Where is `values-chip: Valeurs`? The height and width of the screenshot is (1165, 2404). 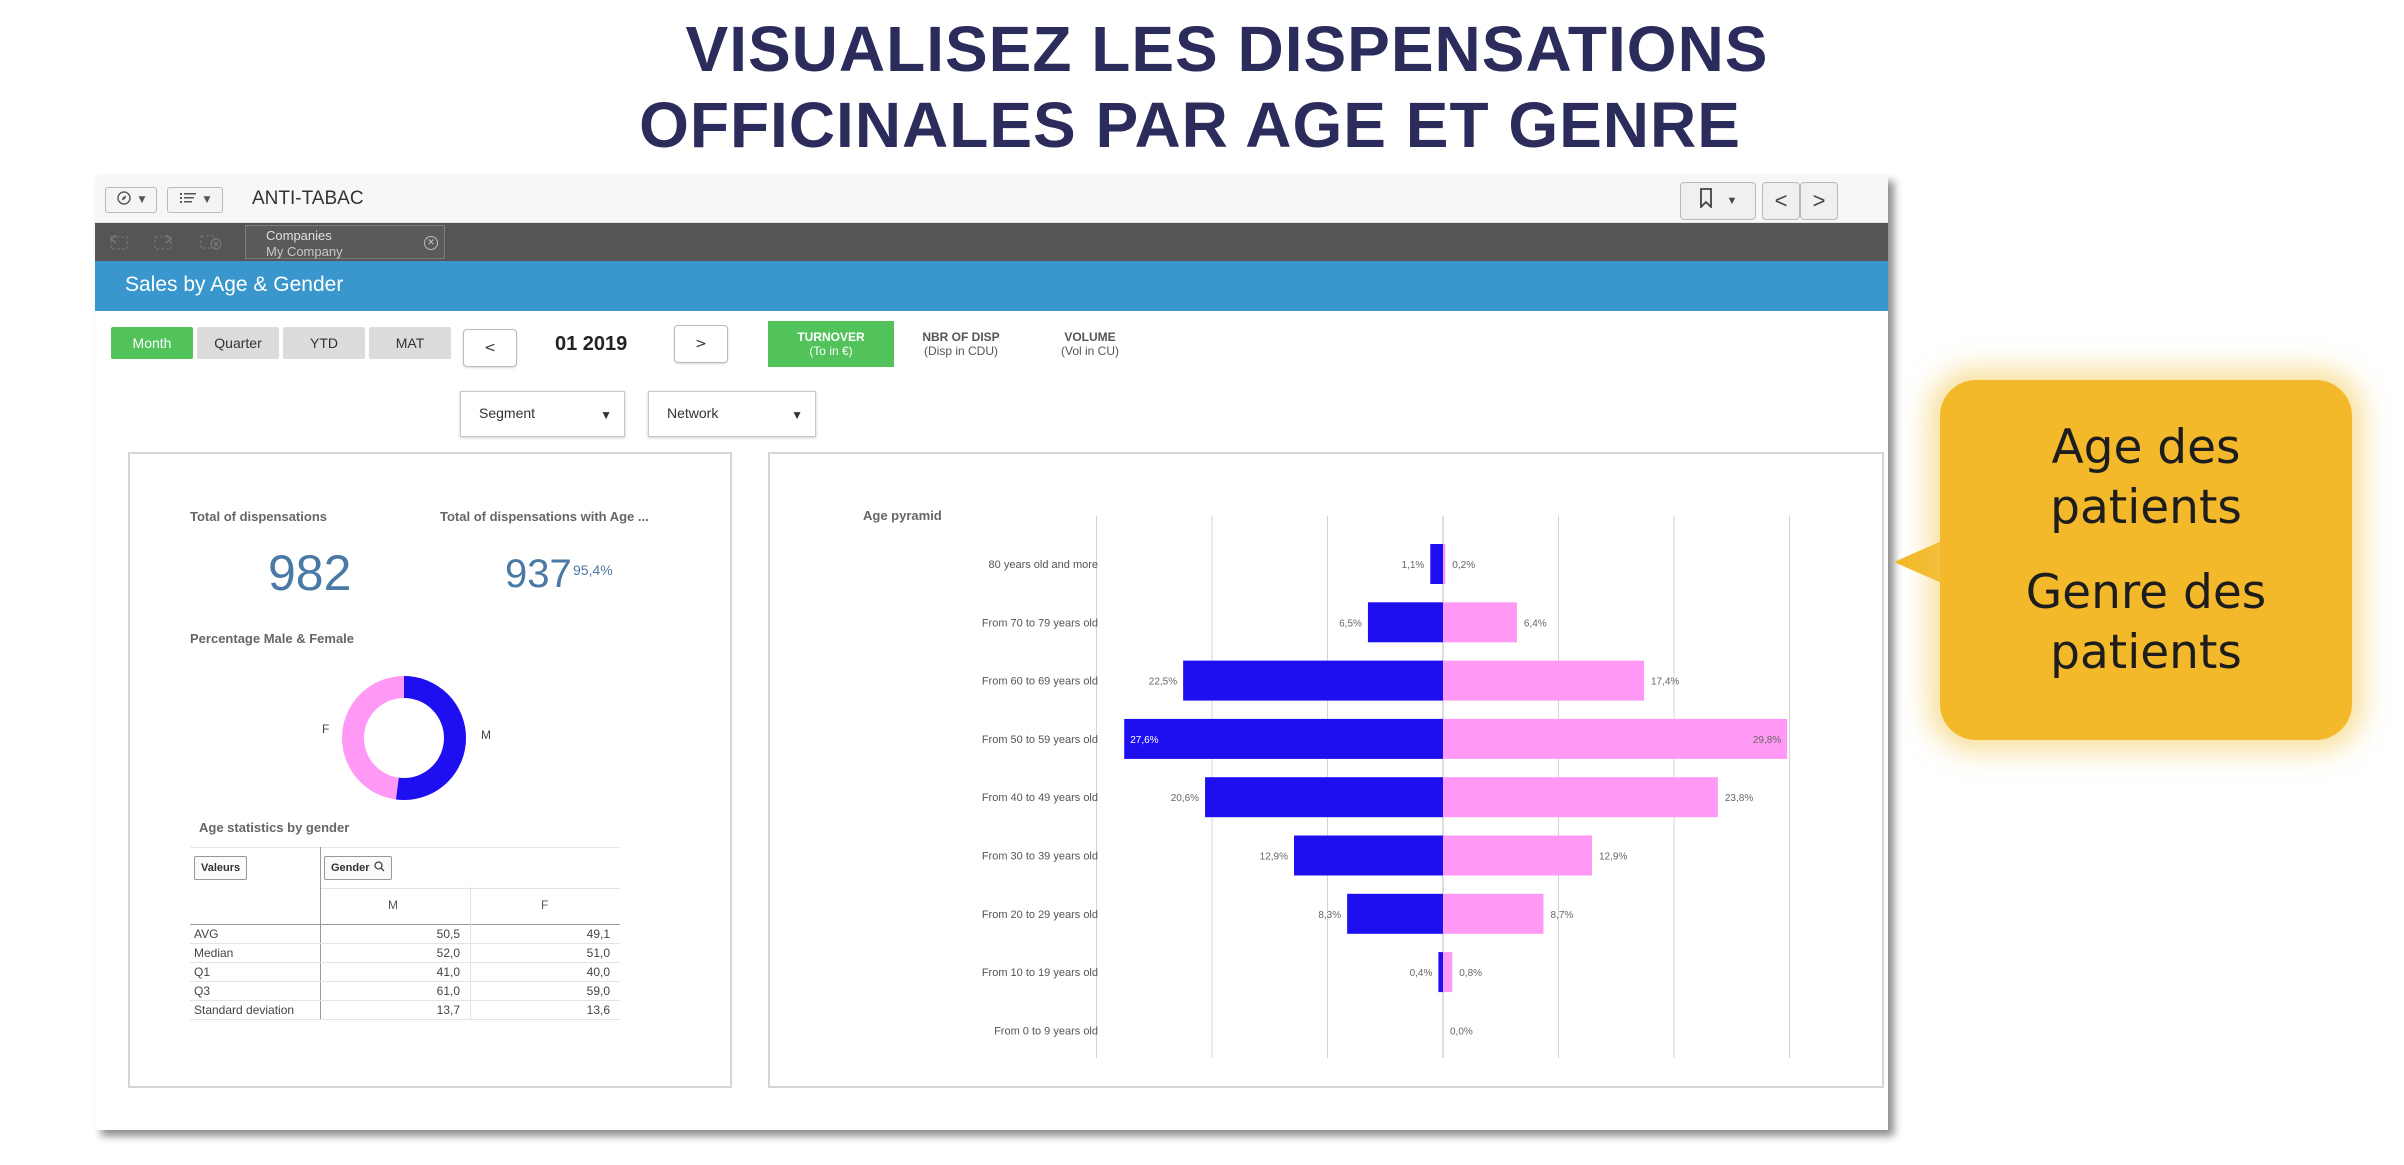
values-chip: Valeurs is located at coordinates (221, 868).